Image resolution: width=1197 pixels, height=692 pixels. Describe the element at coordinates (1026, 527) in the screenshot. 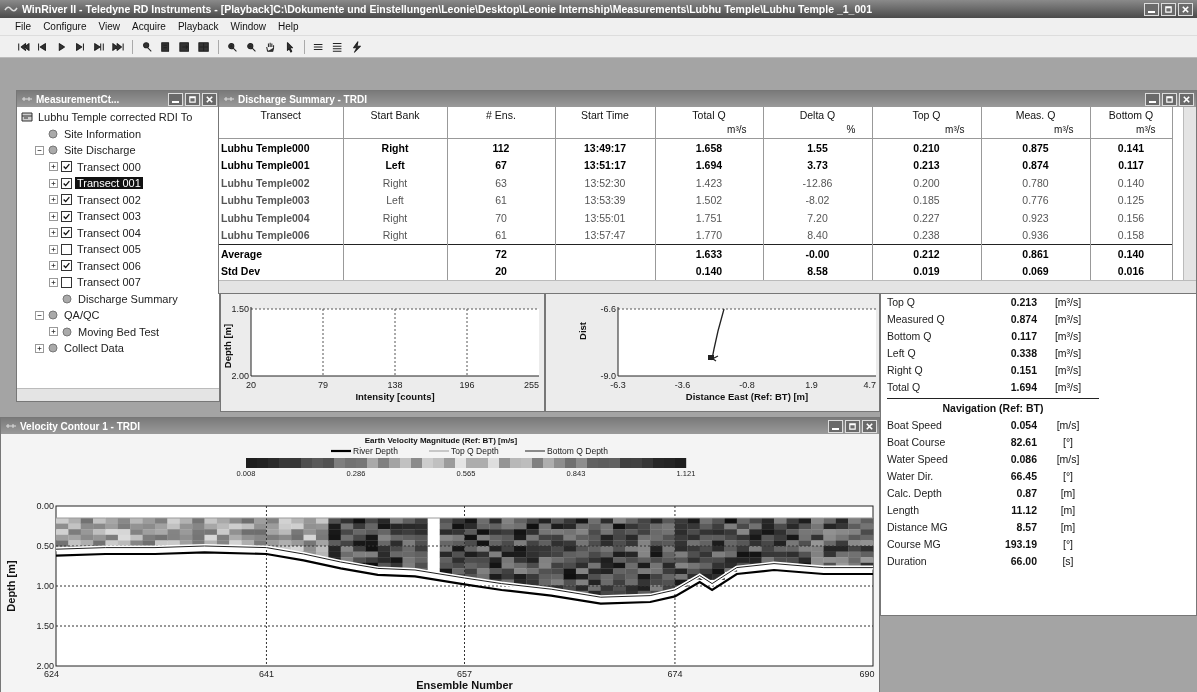

I see `field-value: 8.57` at that location.